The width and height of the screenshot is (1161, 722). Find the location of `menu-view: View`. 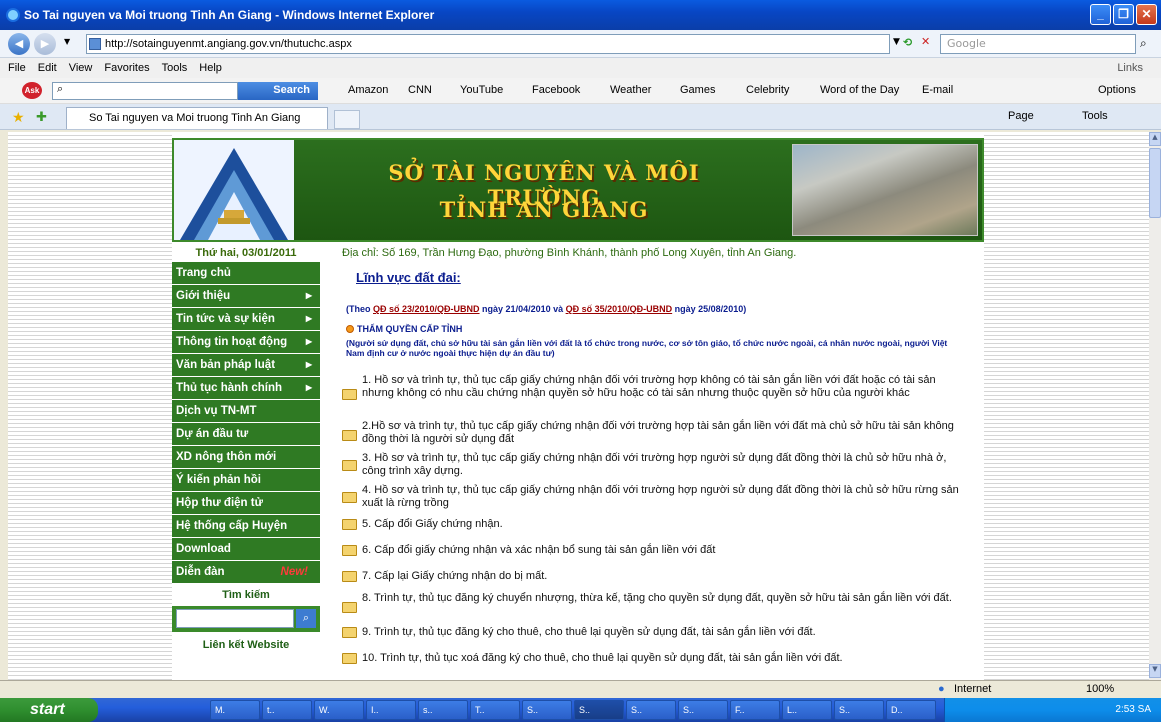

menu-view: View is located at coordinates (81, 68).